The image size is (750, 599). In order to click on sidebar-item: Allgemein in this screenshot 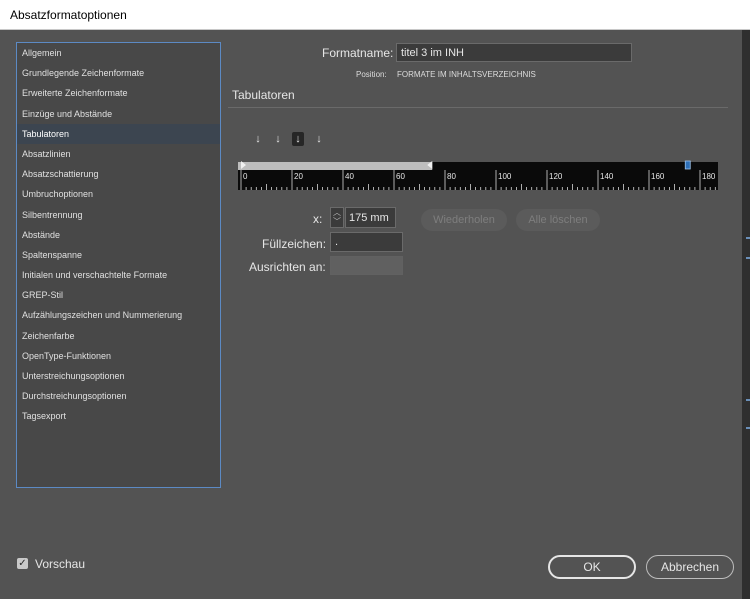, I will do `click(118, 53)`.